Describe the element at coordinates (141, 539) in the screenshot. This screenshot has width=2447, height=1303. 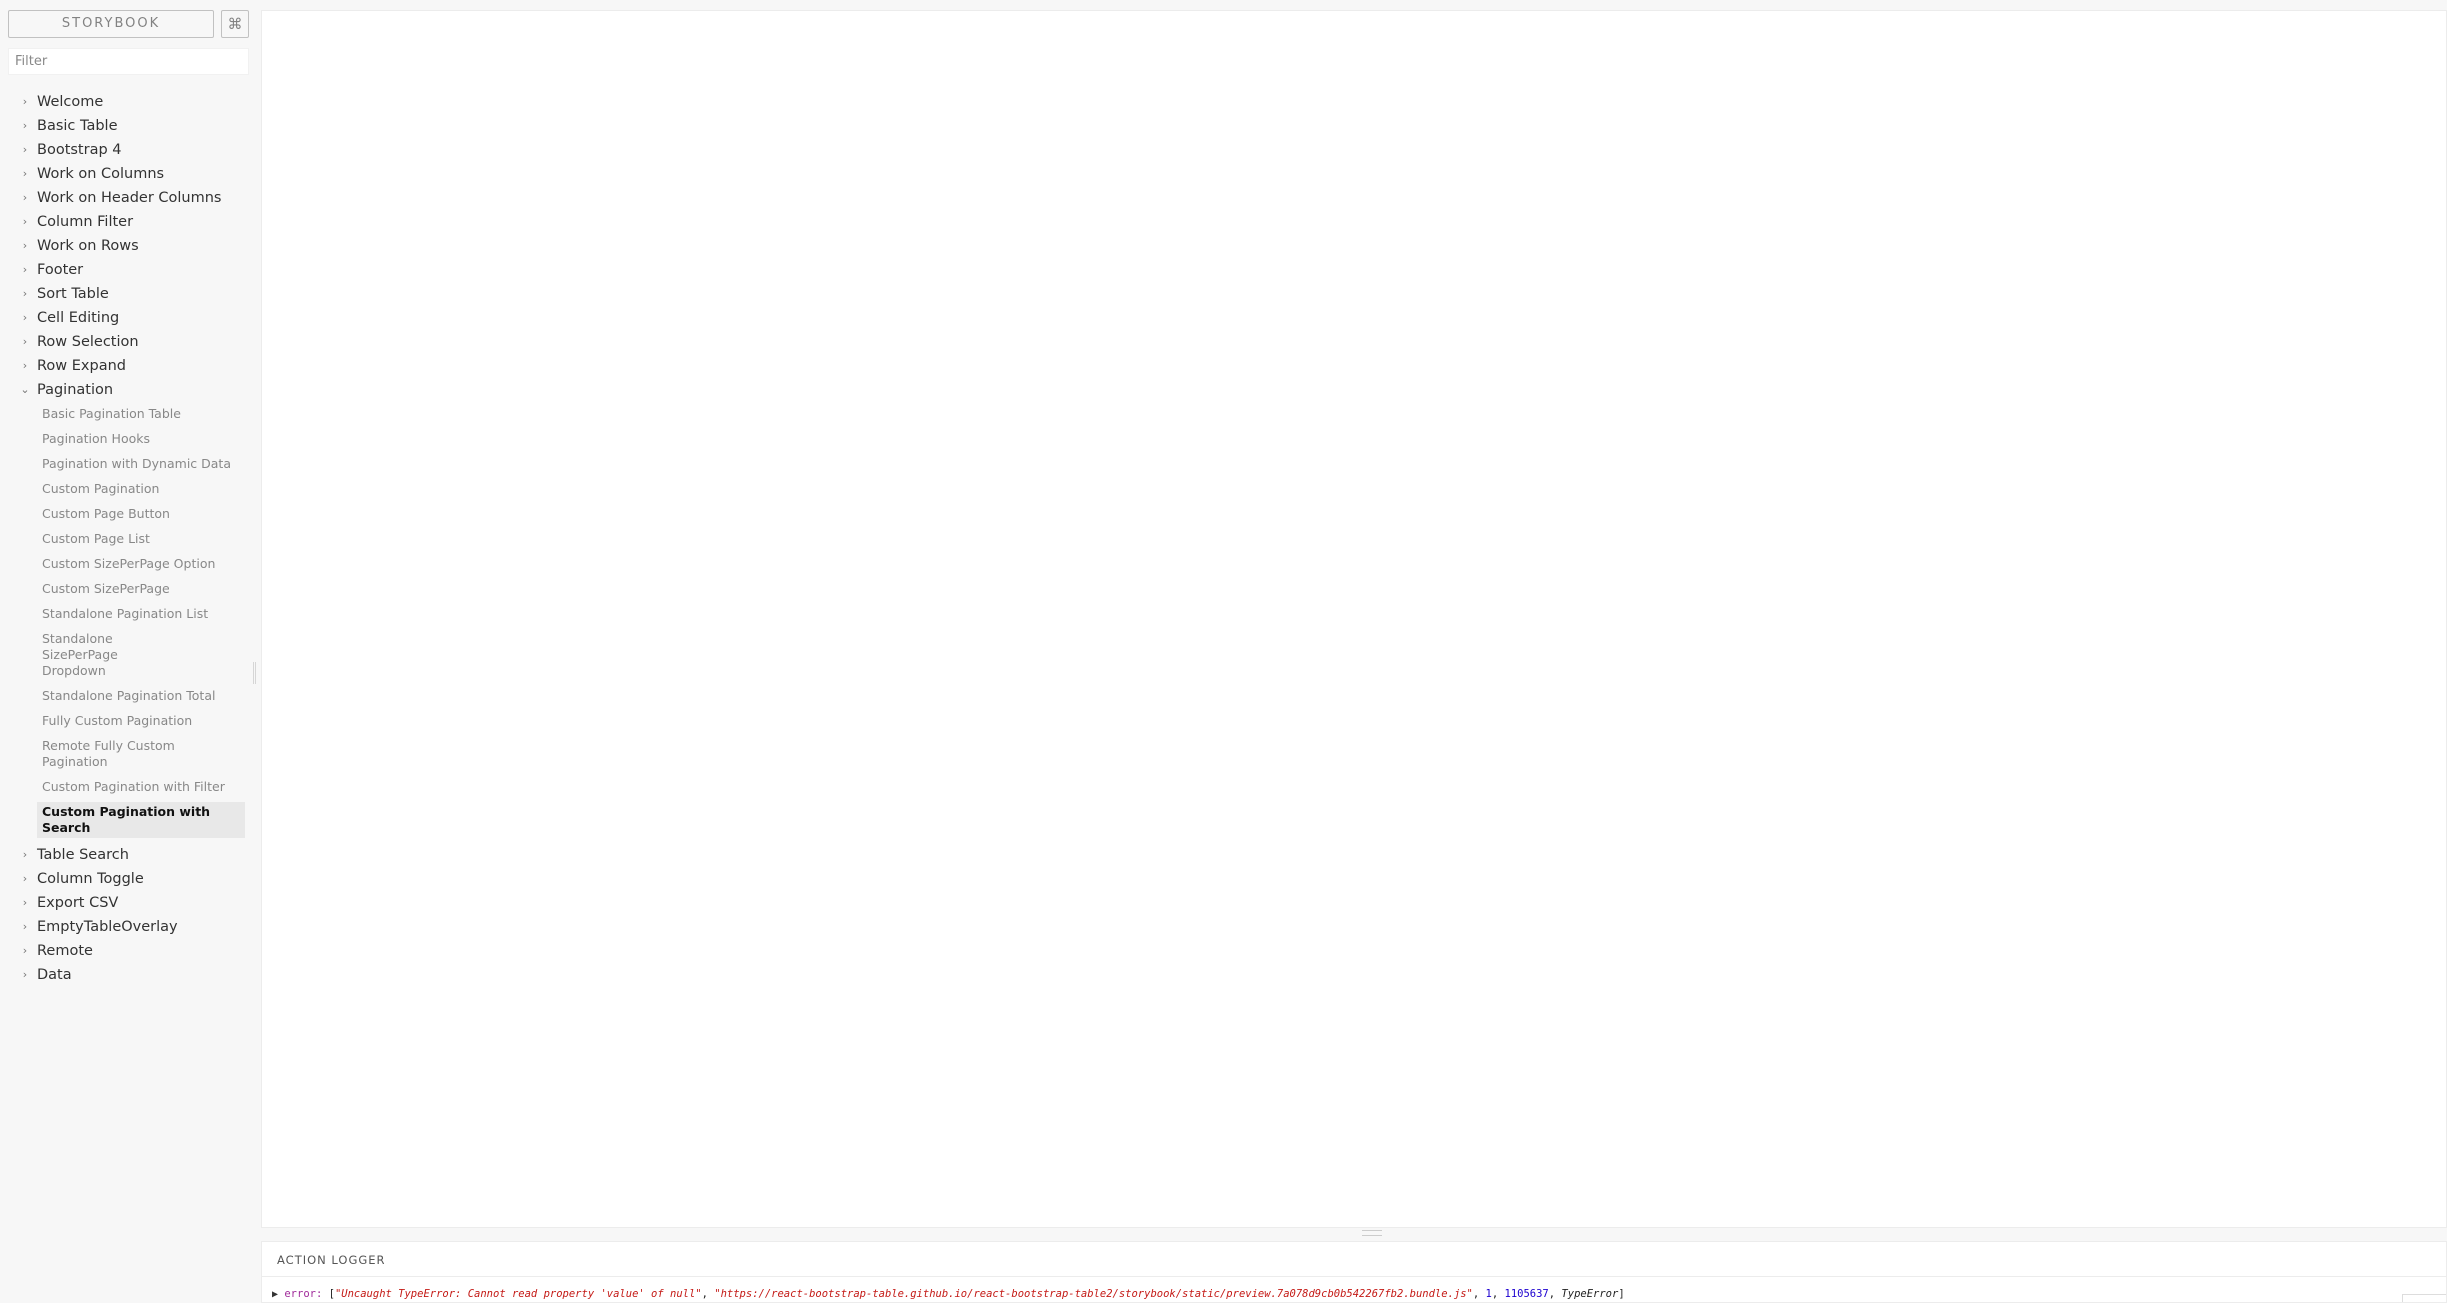
I see `story-custom-page-list: Custom Page List` at that location.